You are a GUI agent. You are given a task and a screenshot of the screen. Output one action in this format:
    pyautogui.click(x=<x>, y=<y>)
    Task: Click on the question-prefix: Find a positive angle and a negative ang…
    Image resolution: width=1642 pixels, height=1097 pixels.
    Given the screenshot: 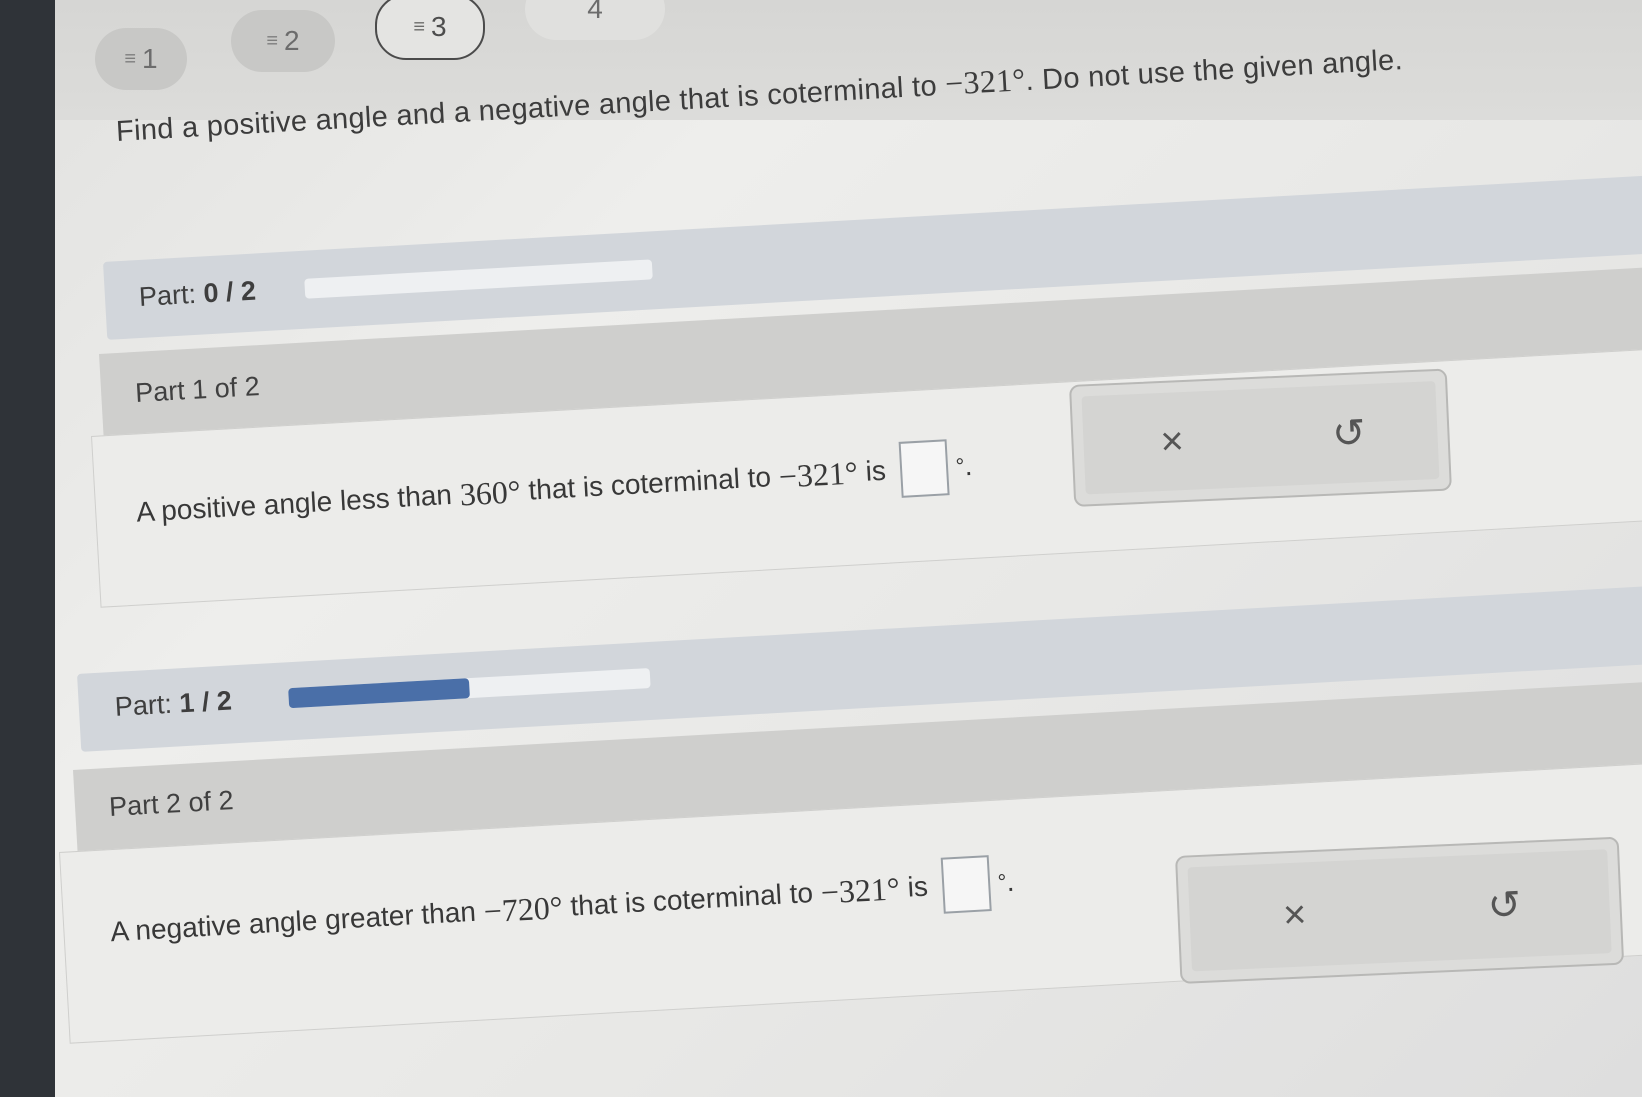 What is the action you would take?
    pyautogui.click(x=531, y=108)
    